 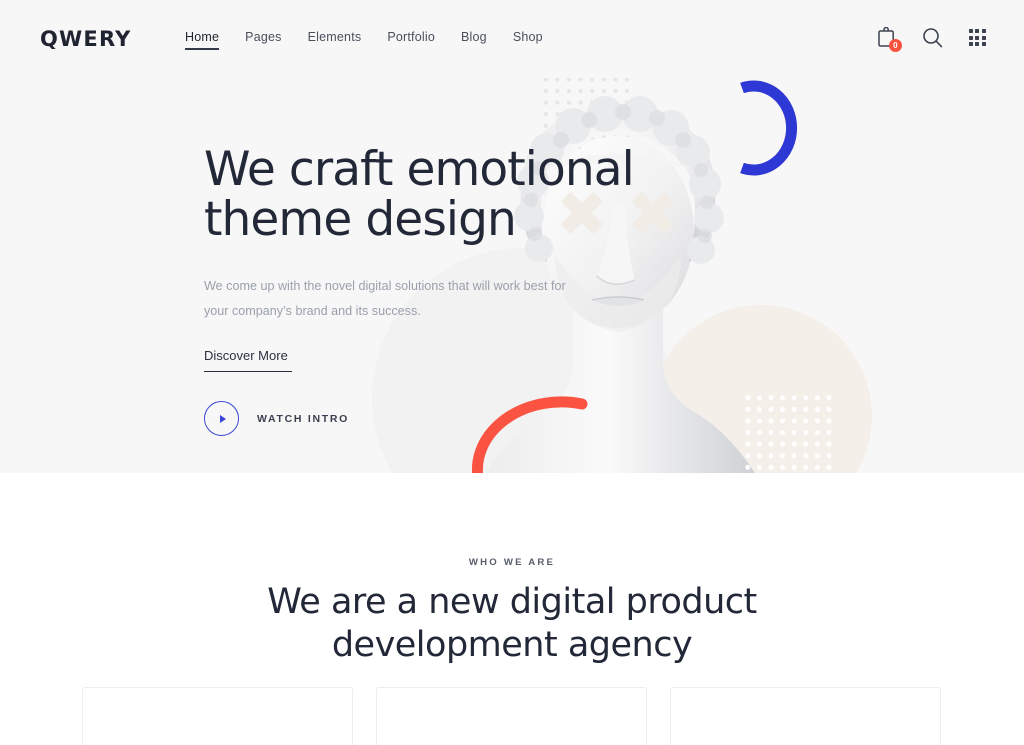 What do you see at coordinates (303, 418) in the screenshot?
I see `watch-intro-label: WATCH INTRO` at bounding box center [303, 418].